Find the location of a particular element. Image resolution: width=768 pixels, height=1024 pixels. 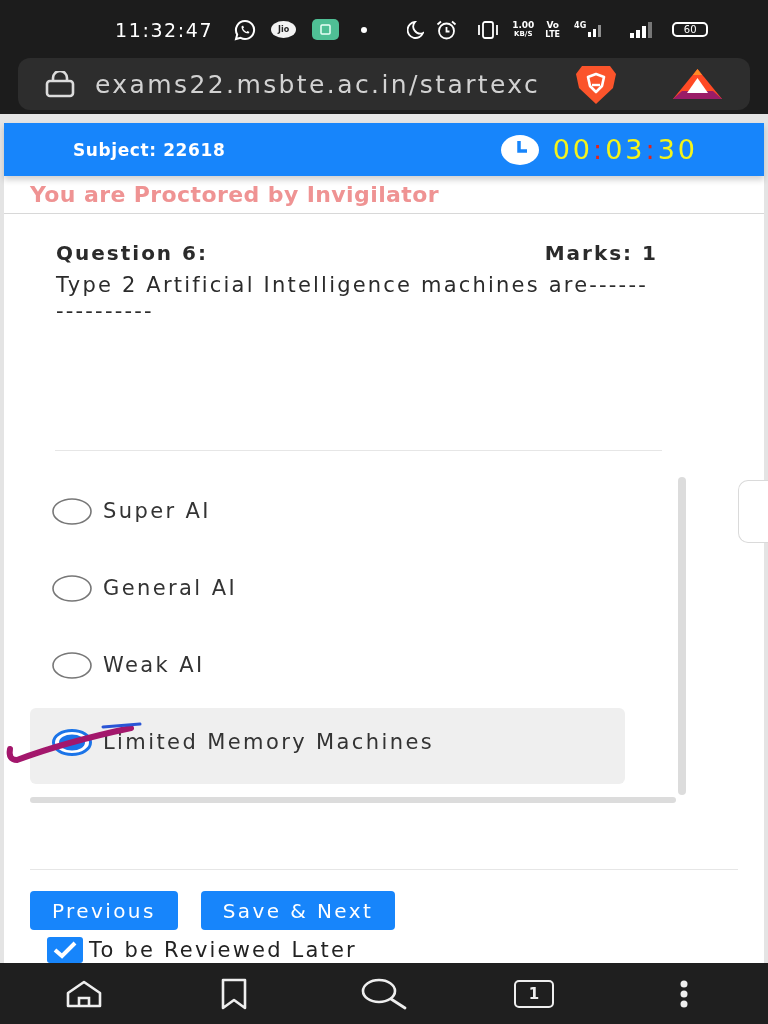

answer-option: General AI is located at coordinates (327, 592).